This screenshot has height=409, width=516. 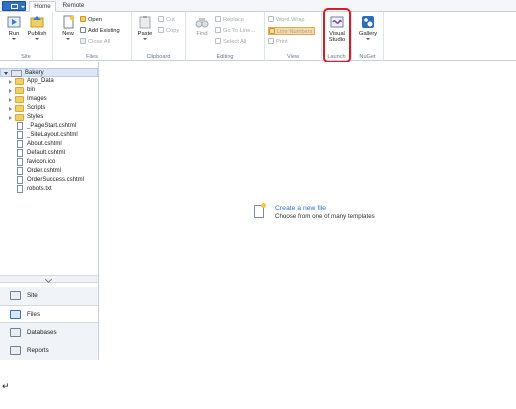 I want to click on ribbon-group-site: Run Publish Site, so click(x=26, y=36).